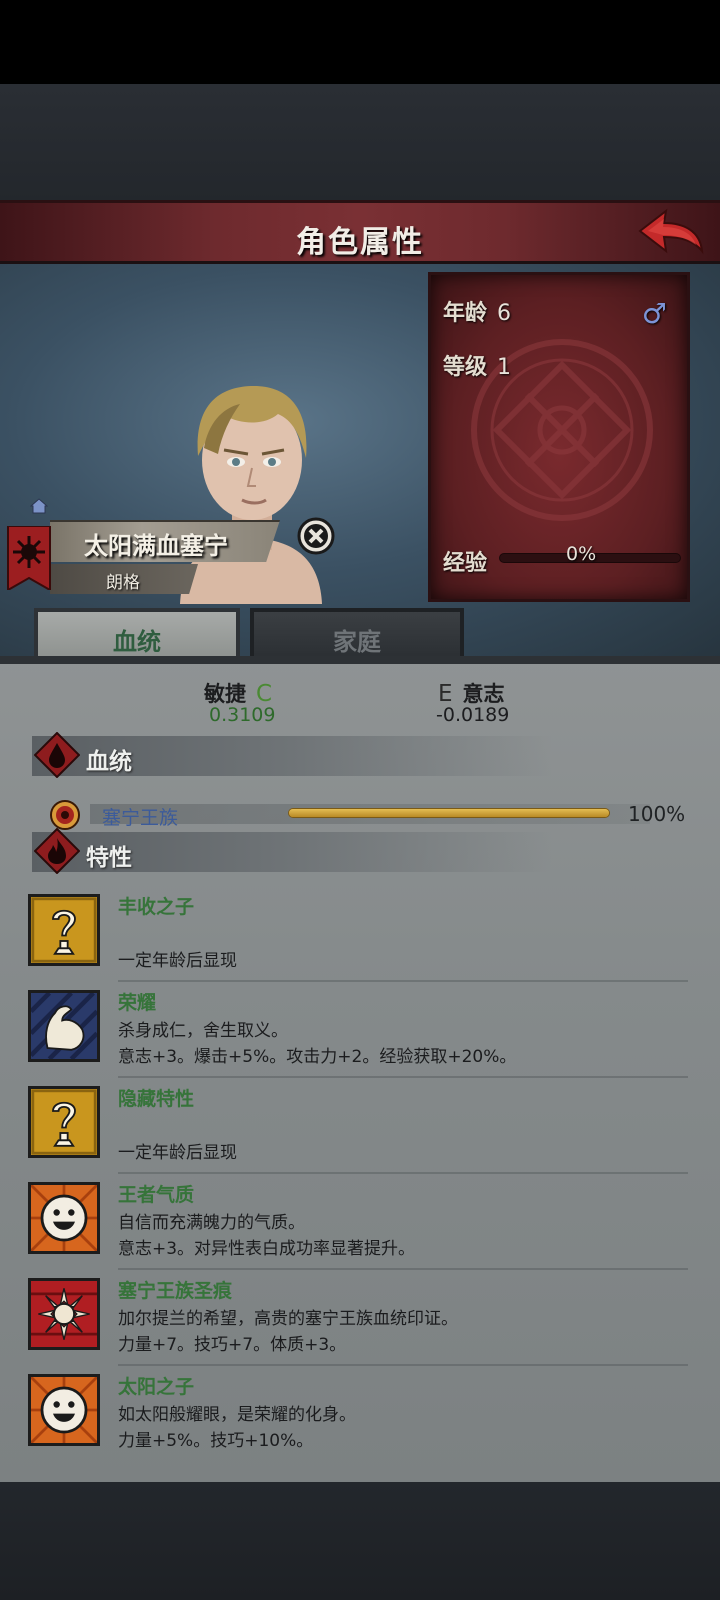 This screenshot has height=1600, width=720. I want to click on close-icon, so click(316, 536).